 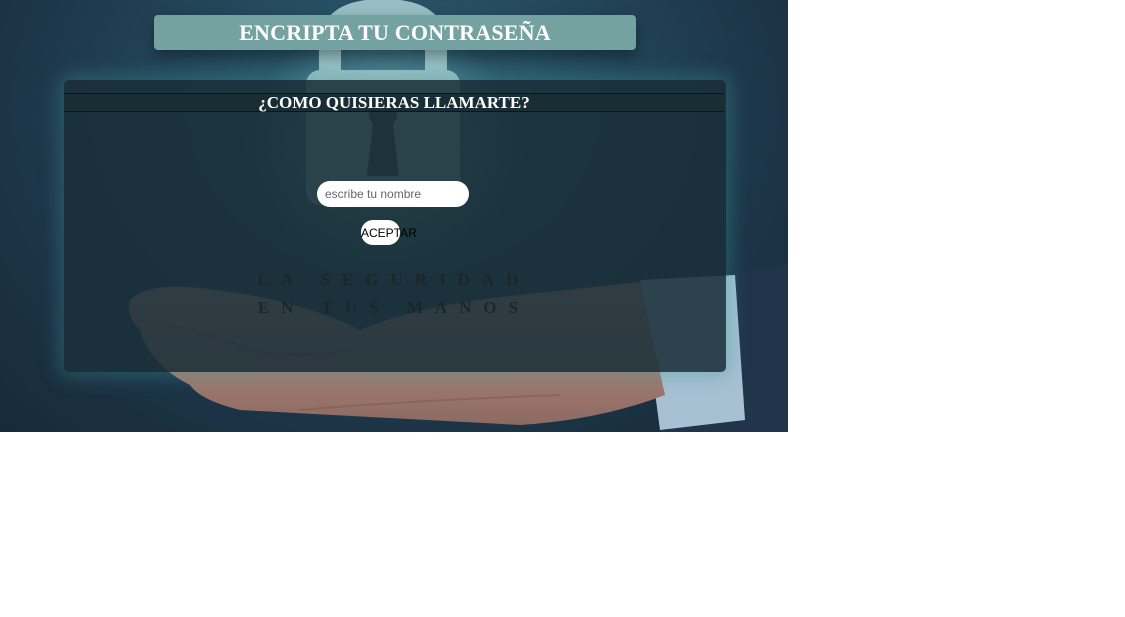 I want to click on form-header-text: ¿COMO QUISIERAS LLAMARTE?, so click(x=394, y=102).